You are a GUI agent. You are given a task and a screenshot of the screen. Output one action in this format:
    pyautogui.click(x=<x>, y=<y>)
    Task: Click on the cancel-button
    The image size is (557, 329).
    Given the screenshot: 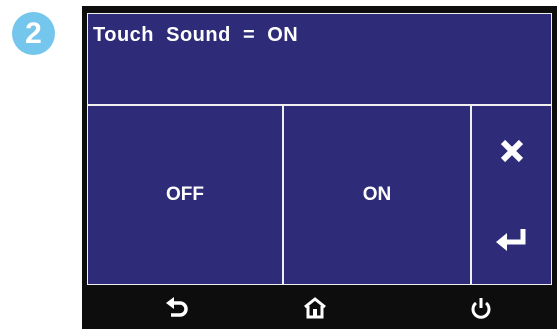 What is the action you would take?
    pyautogui.click(x=511, y=150)
    